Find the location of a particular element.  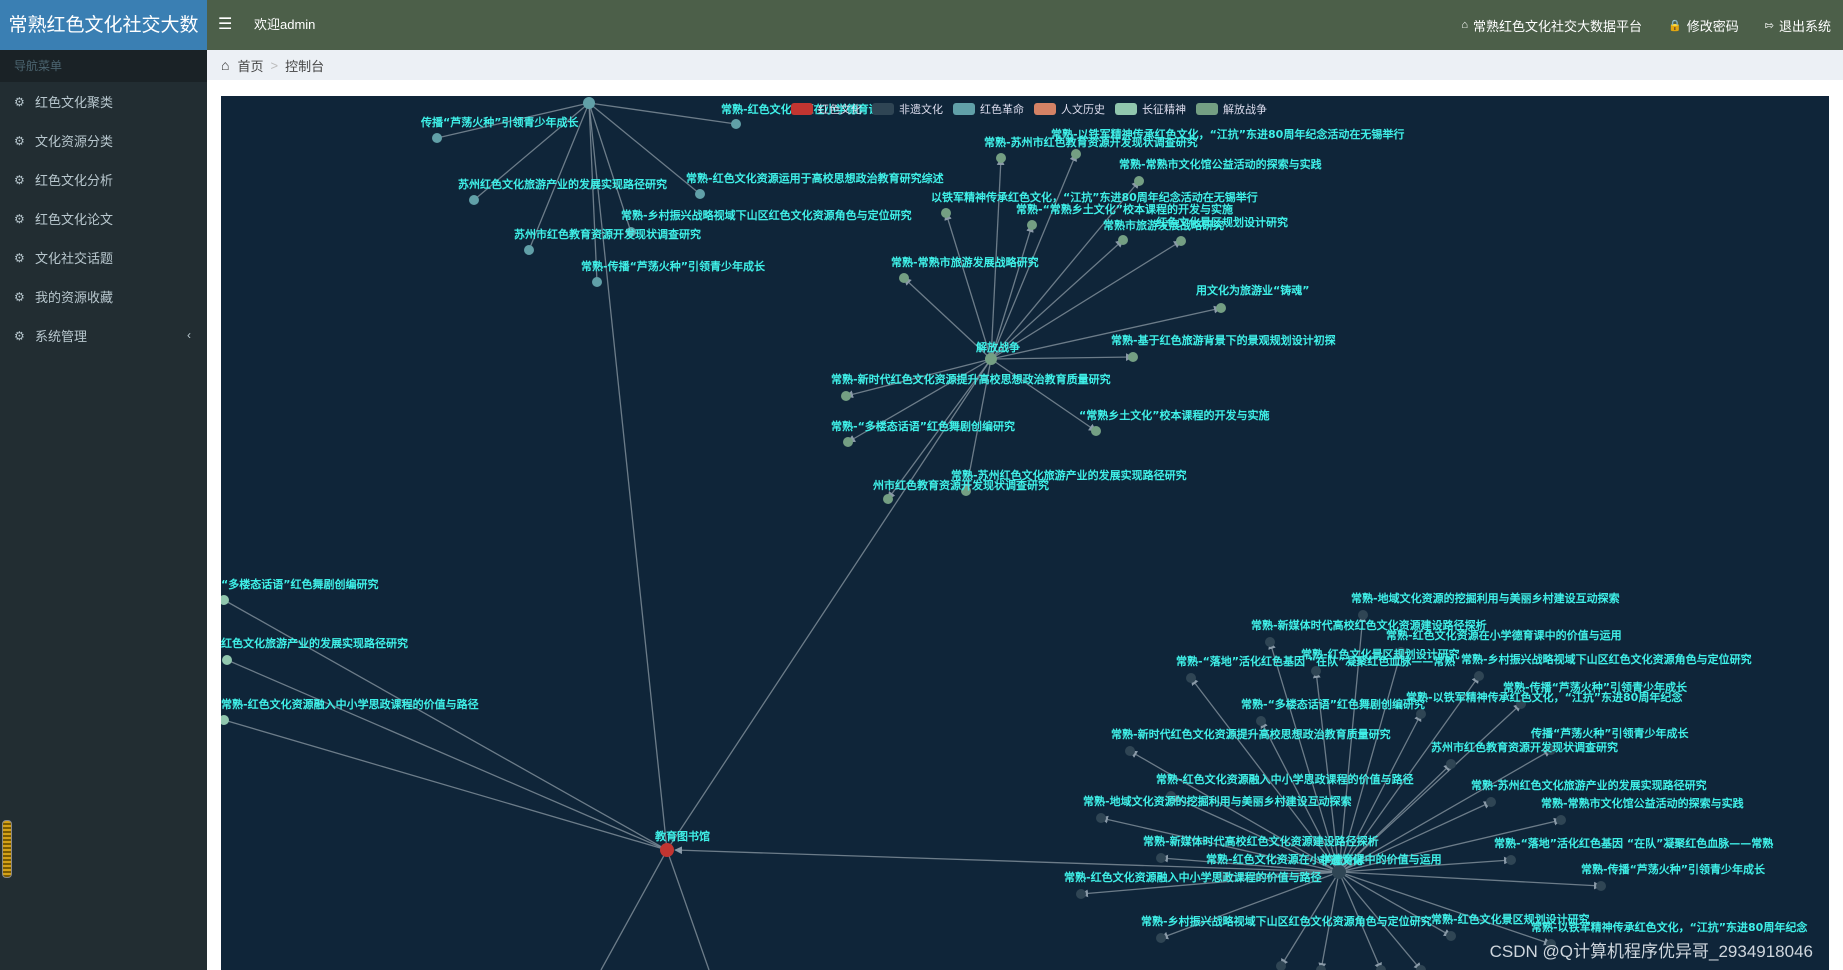

change-password-link: 🔒 修改密码 is located at coordinates (1703, 25).